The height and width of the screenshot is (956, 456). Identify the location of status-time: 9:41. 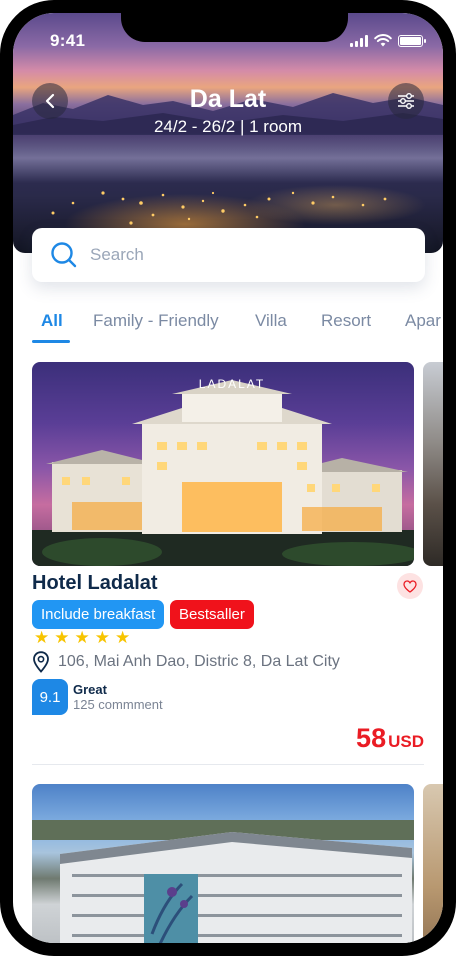
(68, 40).